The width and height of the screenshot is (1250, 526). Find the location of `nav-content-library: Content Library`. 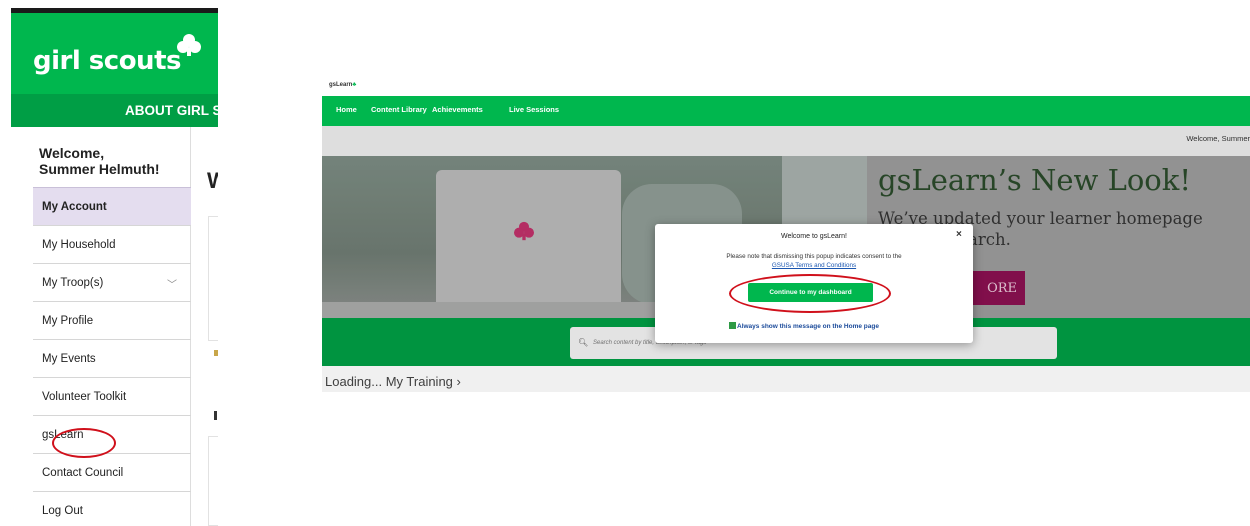

nav-content-library: Content Library is located at coordinates (399, 109).